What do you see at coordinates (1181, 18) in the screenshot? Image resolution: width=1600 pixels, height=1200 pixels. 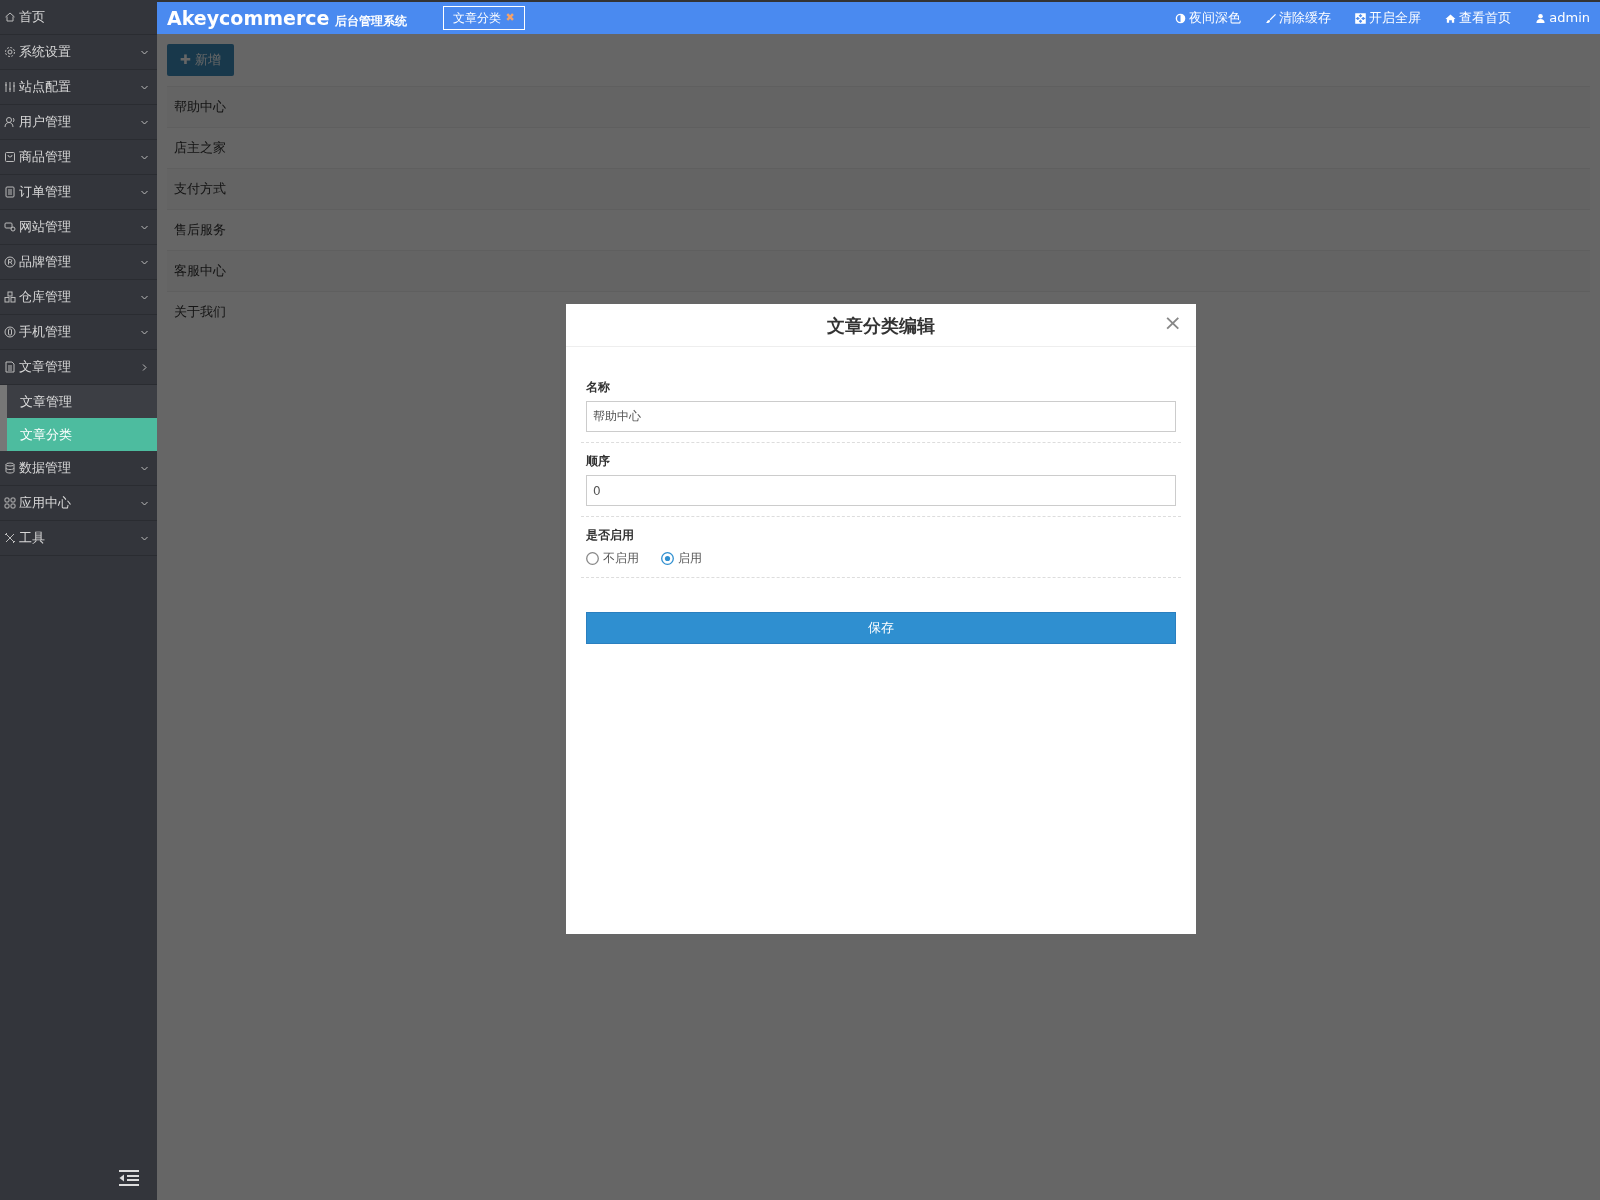 I see `contrast-icon` at bounding box center [1181, 18].